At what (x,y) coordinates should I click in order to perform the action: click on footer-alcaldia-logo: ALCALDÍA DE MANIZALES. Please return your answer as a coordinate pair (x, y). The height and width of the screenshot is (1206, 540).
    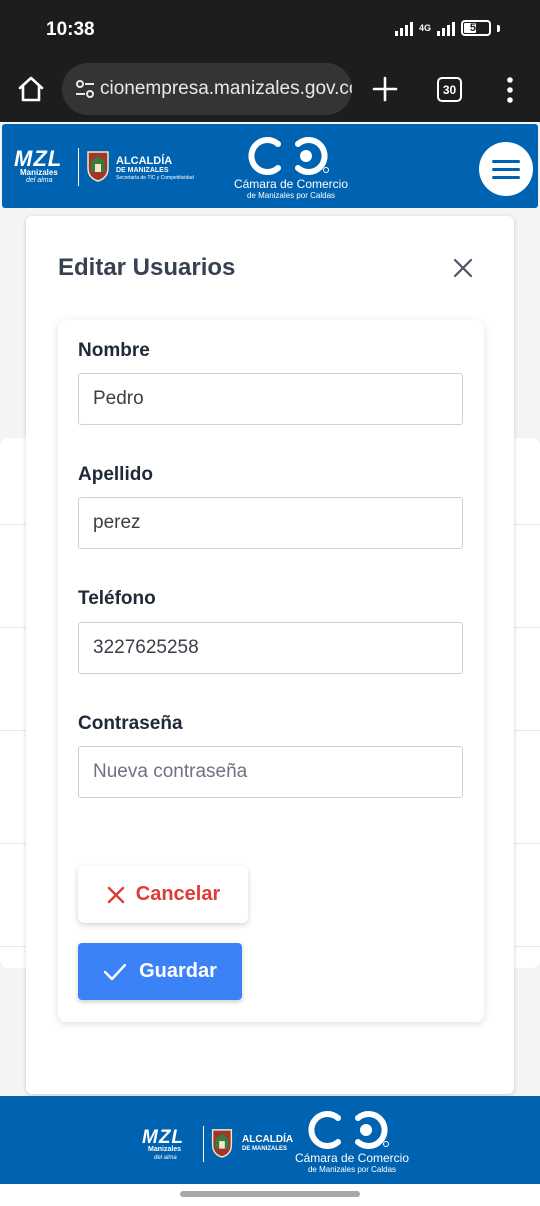
    Looking at the image, I should click on (267, 1143).